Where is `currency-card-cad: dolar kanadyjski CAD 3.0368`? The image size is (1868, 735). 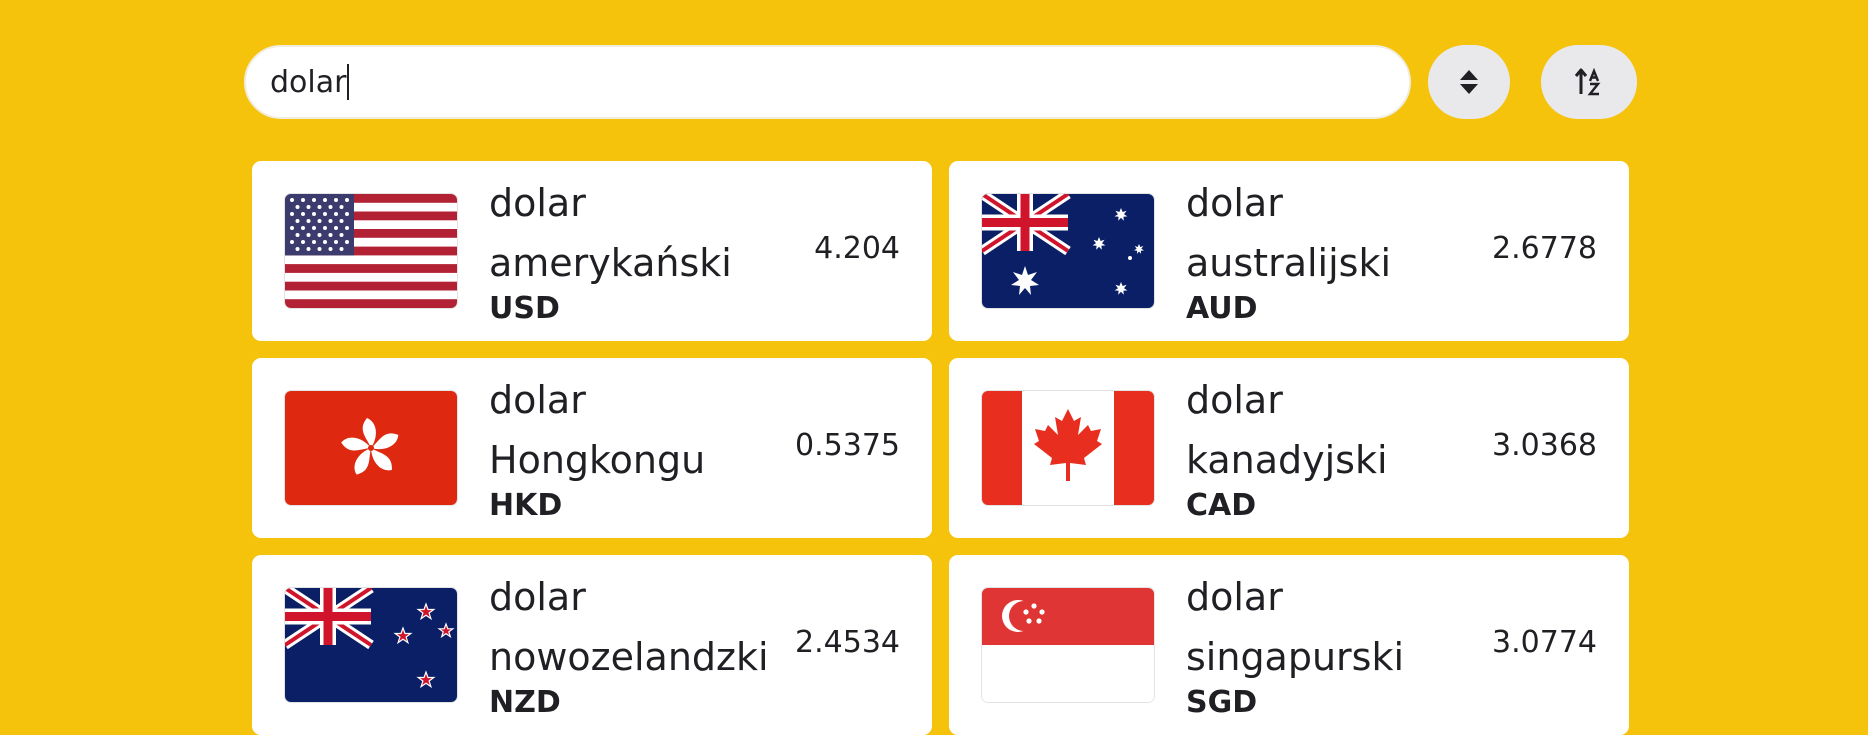 currency-card-cad: dolar kanadyjski CAD 3.0368 is located at coordinates (1289, 448).